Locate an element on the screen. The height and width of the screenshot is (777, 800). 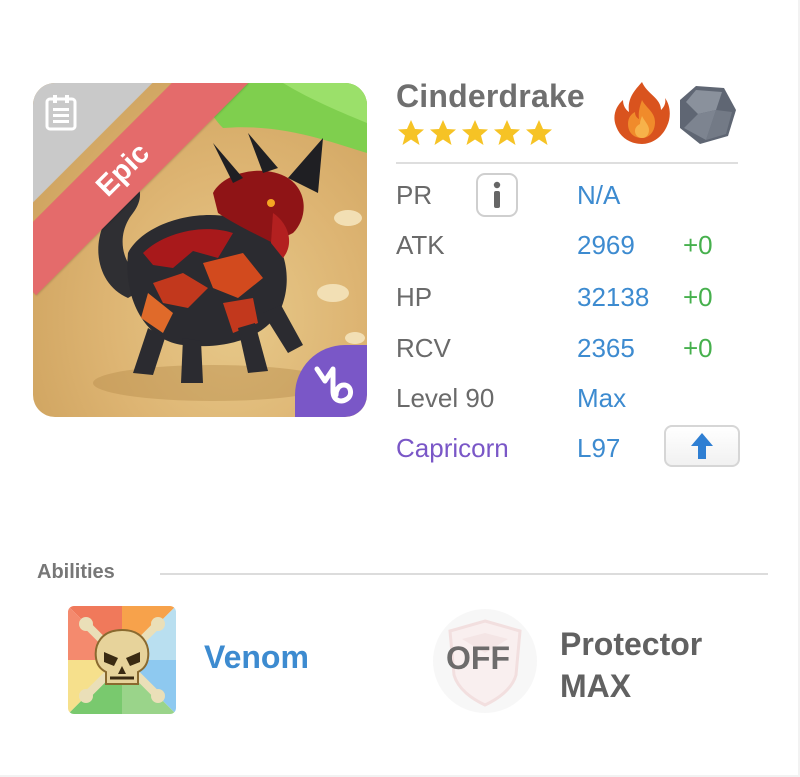
passive-ability-name: Protector MAX is located at coordinates (631, 665).